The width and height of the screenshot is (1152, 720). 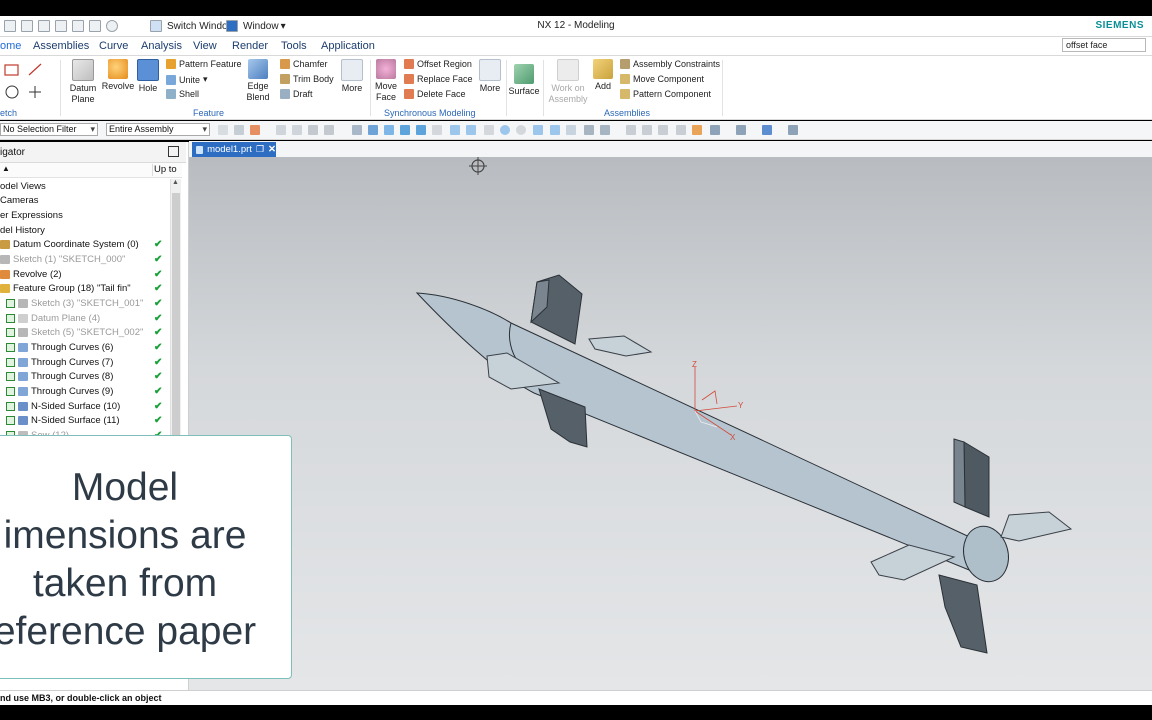 What do you see at coordinates (405, 130) in the screenshot?
I see `endpoint-icon` at bounding box center [405, 130].